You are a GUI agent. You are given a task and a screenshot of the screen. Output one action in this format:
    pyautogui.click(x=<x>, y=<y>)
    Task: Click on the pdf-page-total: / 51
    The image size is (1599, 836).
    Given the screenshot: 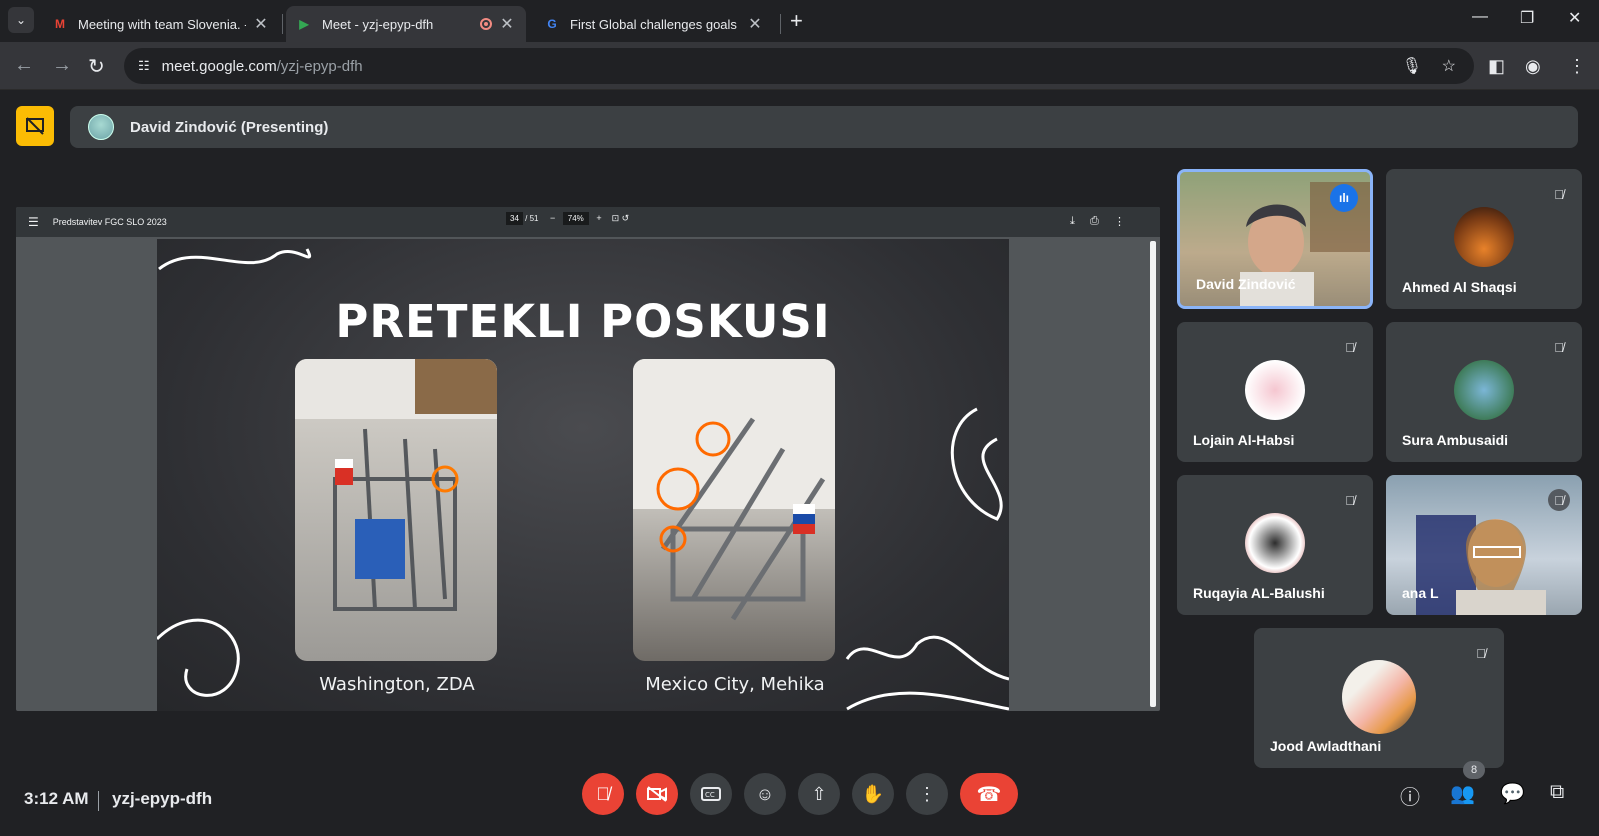 What is the action you would take?
    pyautogui.click(x=532, y=218)
    